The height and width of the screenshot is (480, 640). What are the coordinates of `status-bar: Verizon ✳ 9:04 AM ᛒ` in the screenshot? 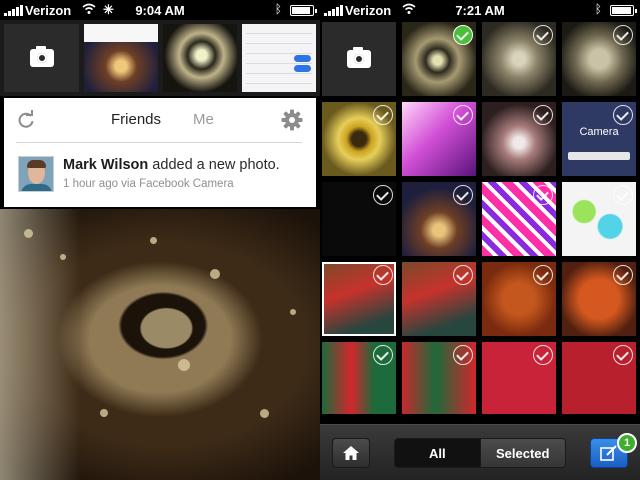 It's located at (160, 10).